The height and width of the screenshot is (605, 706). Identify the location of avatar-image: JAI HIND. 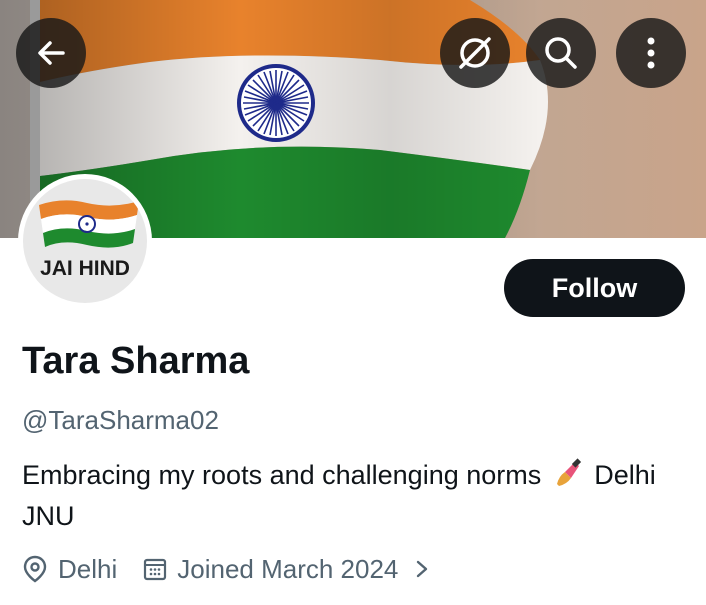
(85, 241).